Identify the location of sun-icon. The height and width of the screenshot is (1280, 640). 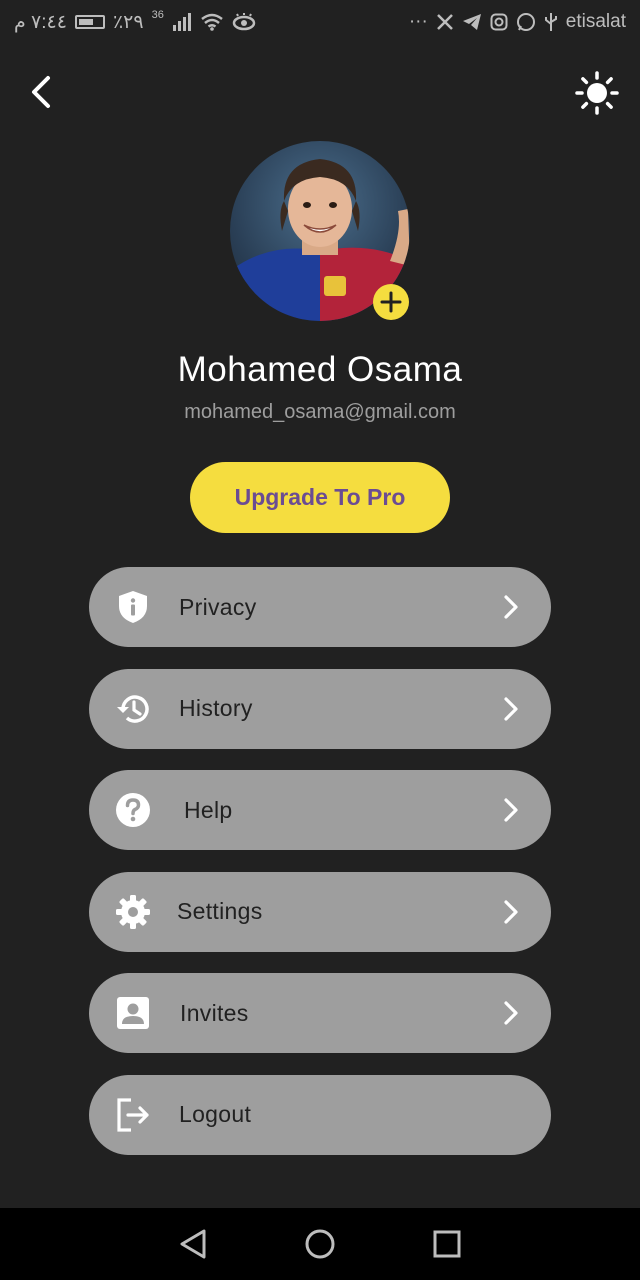
(597, 93).